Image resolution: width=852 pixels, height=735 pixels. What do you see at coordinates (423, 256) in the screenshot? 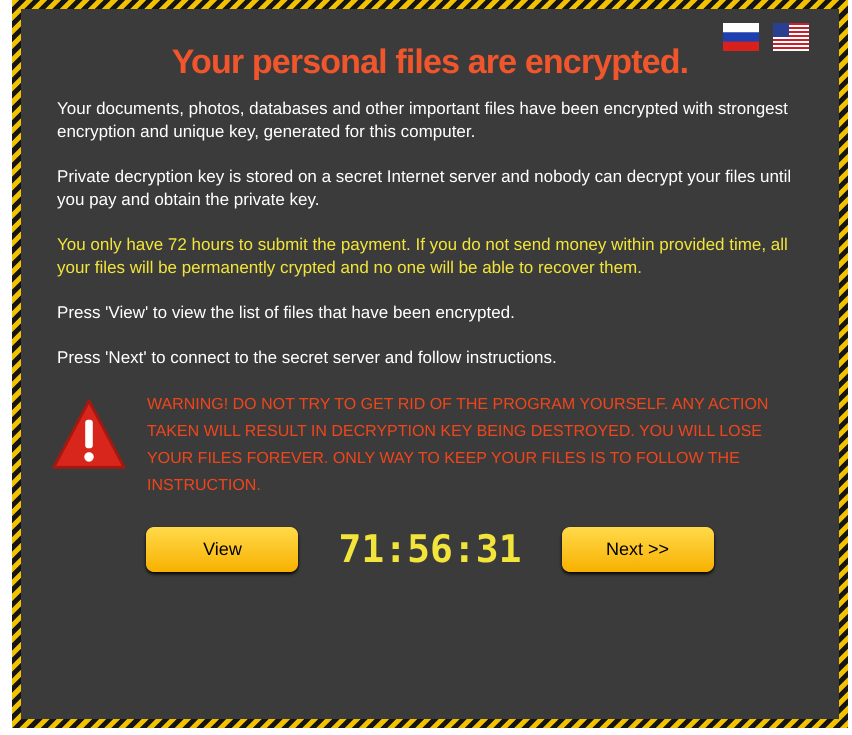
I see `deadline-text: You only have 72 hours to submit the payment. If you do not send money within provided time, all your files will be permanently crypted and no one will be able to recover them.` at bounding box center [423, 256].